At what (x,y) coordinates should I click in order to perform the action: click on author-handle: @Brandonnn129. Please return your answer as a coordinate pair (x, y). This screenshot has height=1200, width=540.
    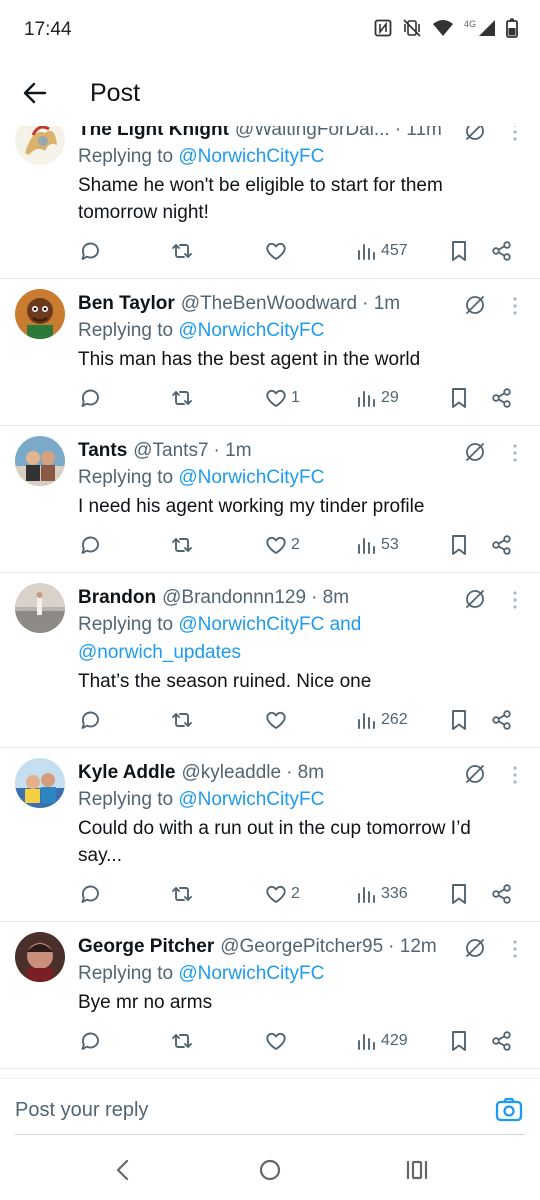
    Looking at the image, I should click on (234, 598).